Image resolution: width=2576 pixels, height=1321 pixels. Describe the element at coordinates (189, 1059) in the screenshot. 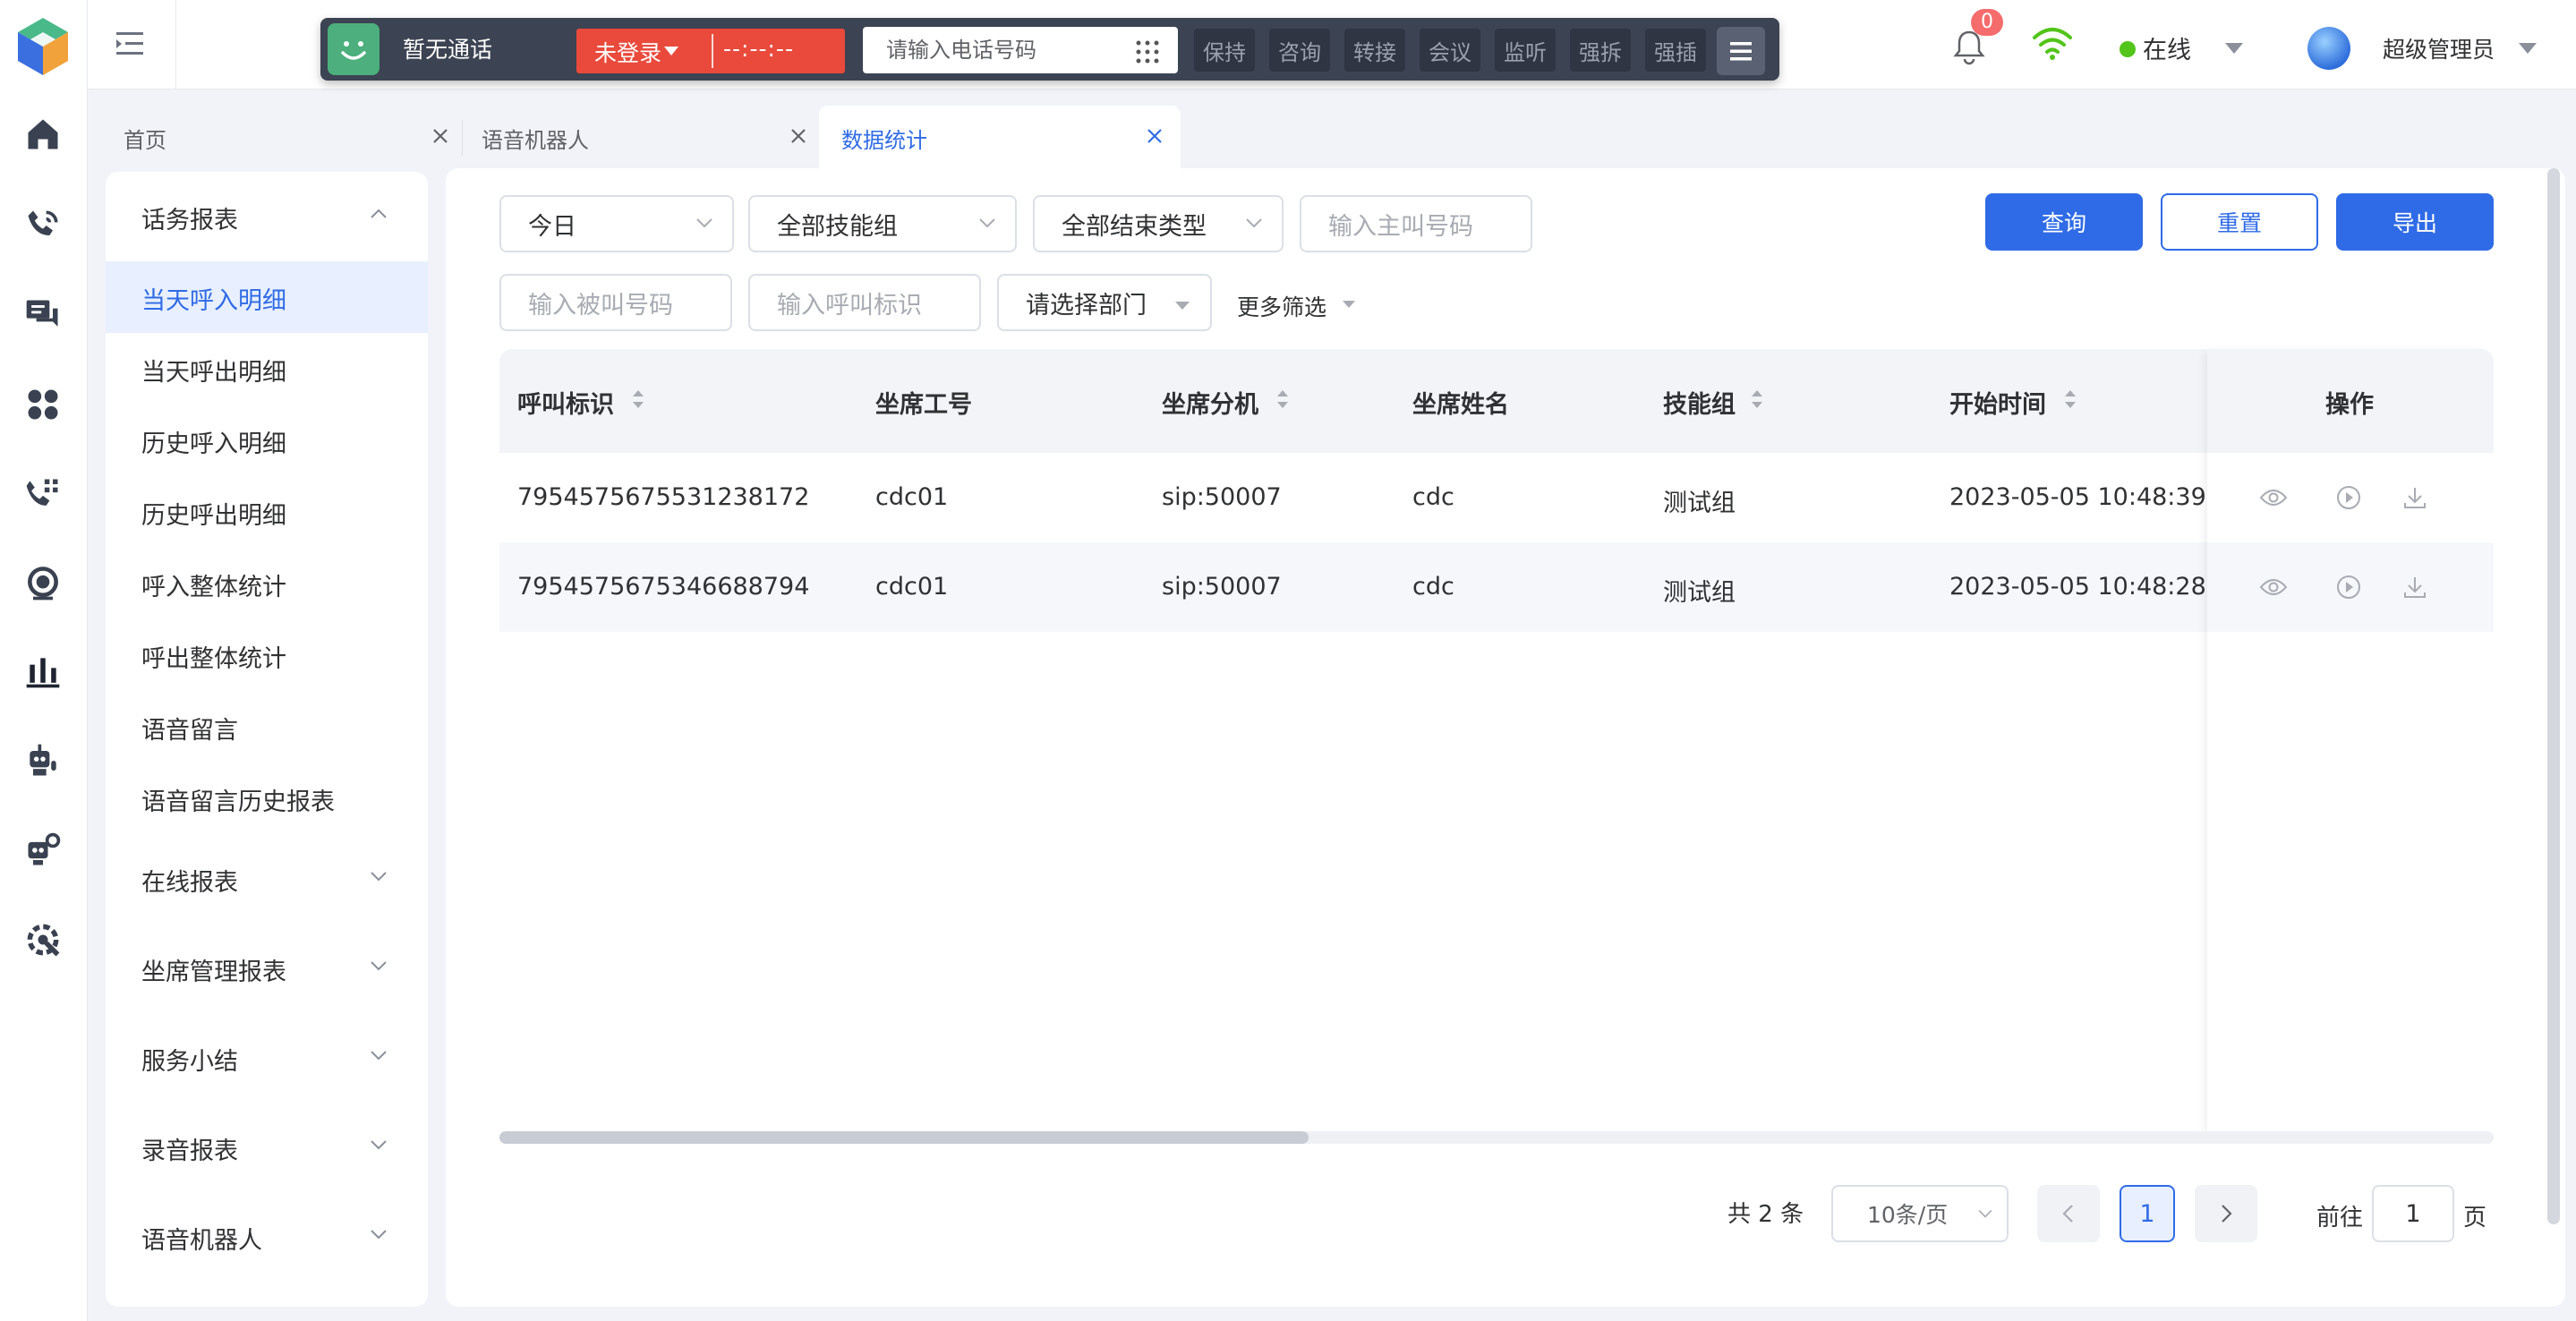

I see `nav-group-service-summary: 服务小结` at that location.